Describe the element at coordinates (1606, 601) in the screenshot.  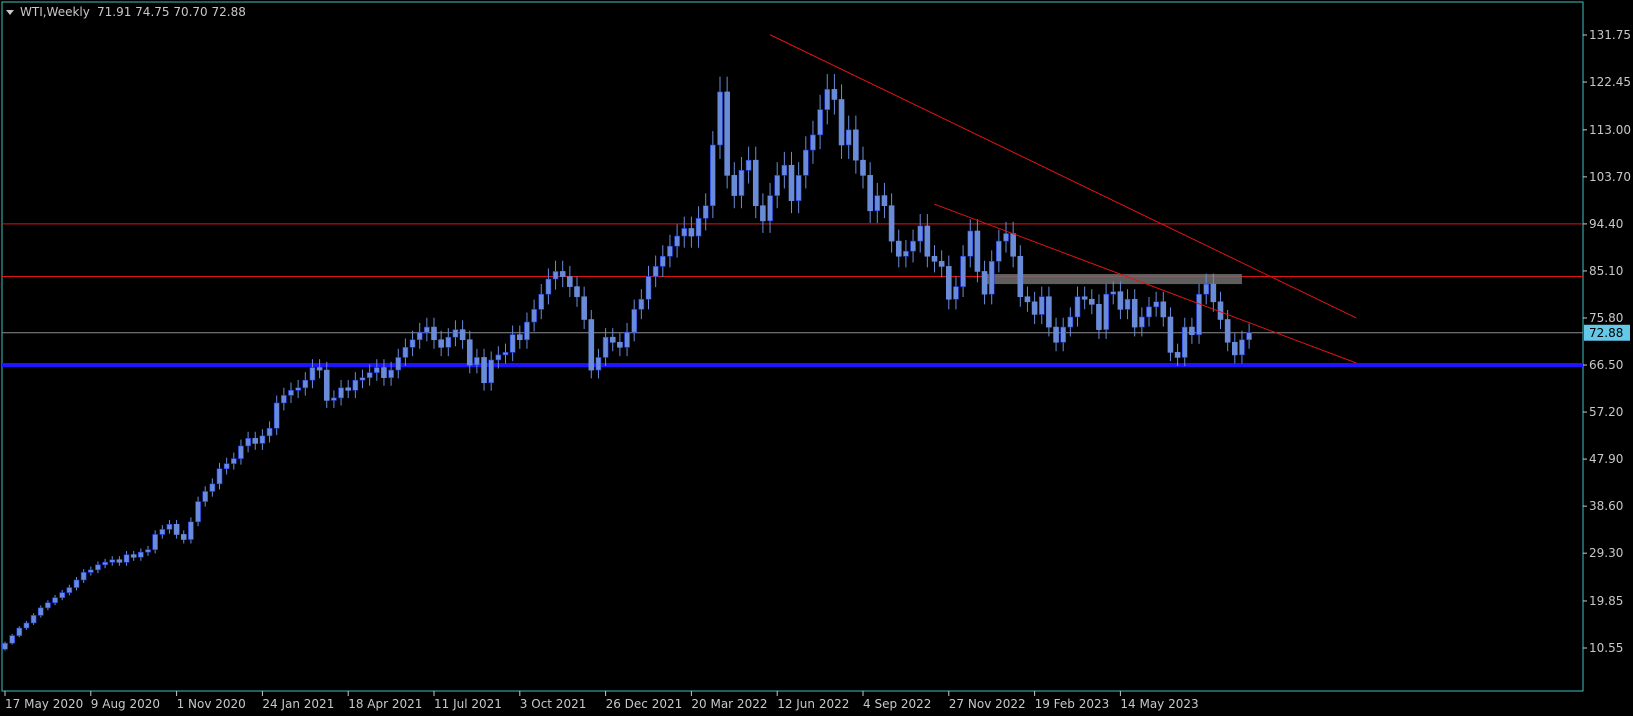
I see `y-tick-label: 19.85` at that location.